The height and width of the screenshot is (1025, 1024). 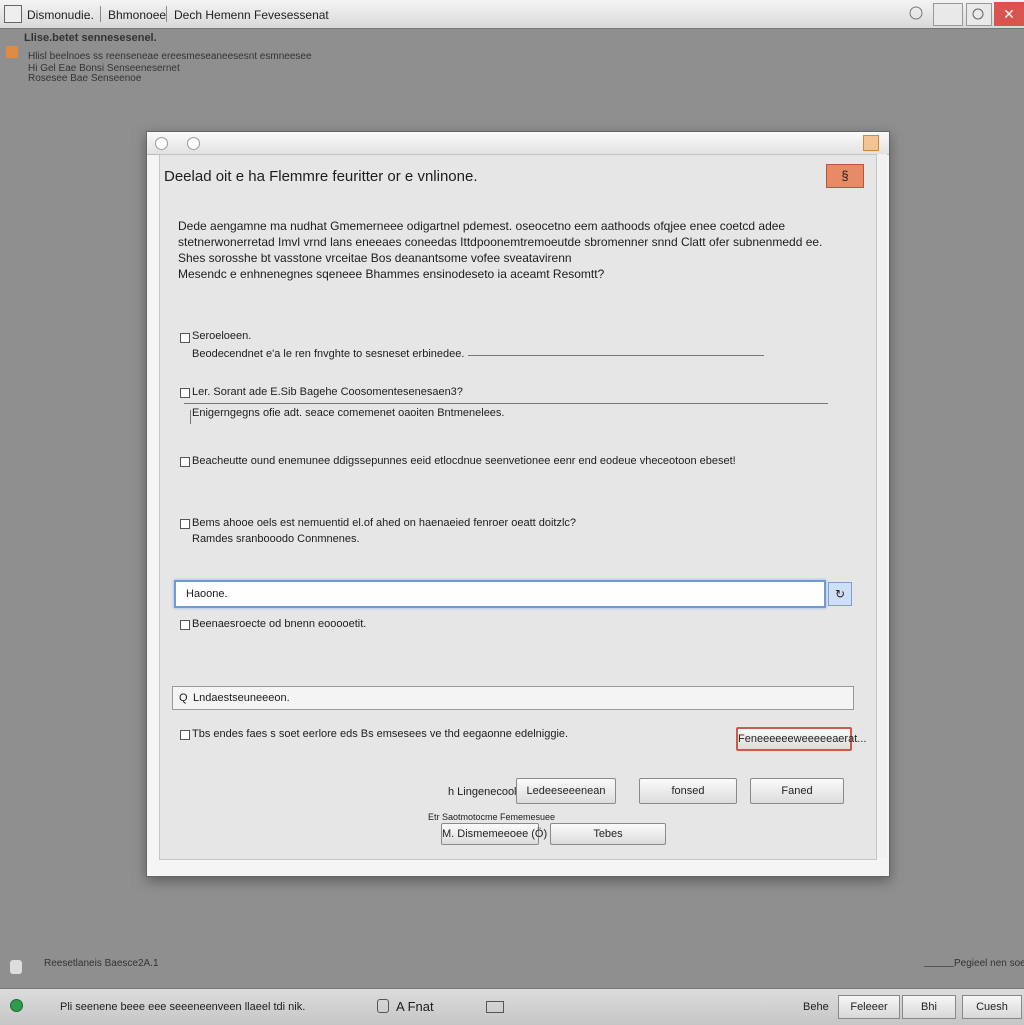 I want to click on help-icon, so click(x=918, y=13).